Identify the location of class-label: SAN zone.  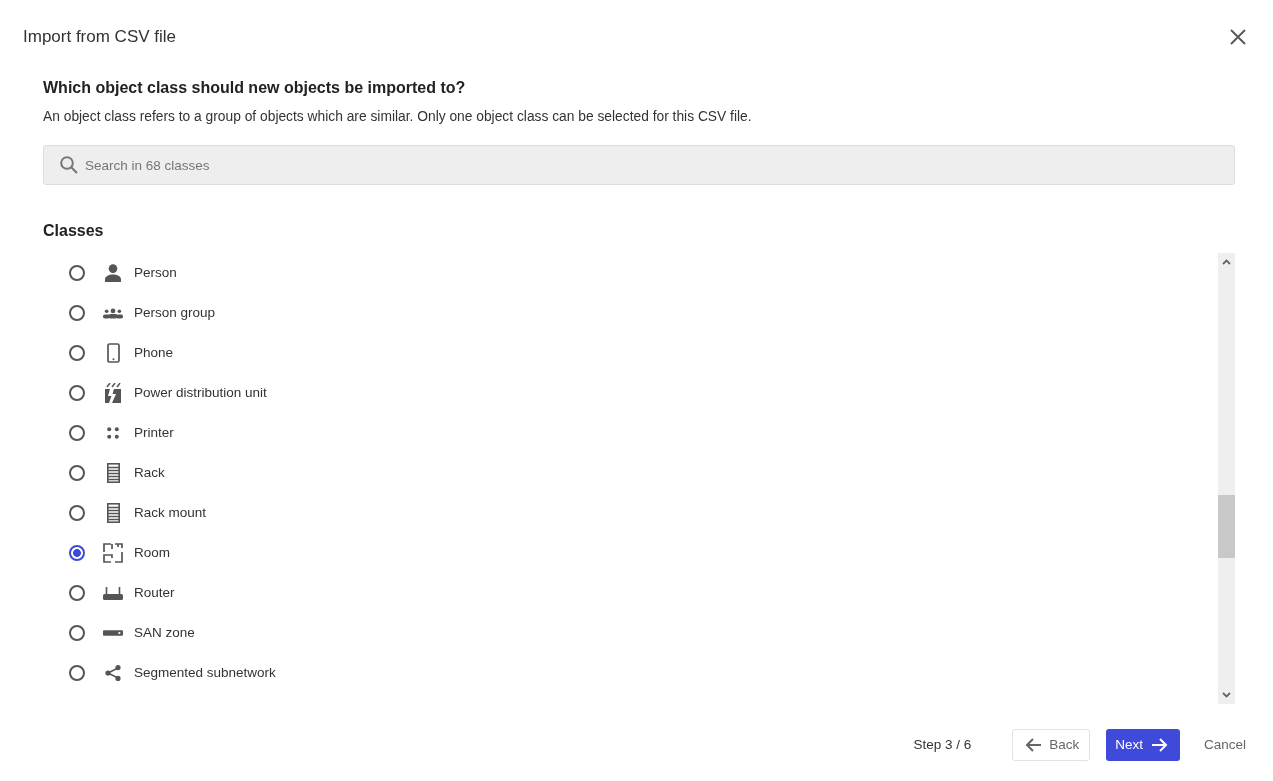
(164, 632).